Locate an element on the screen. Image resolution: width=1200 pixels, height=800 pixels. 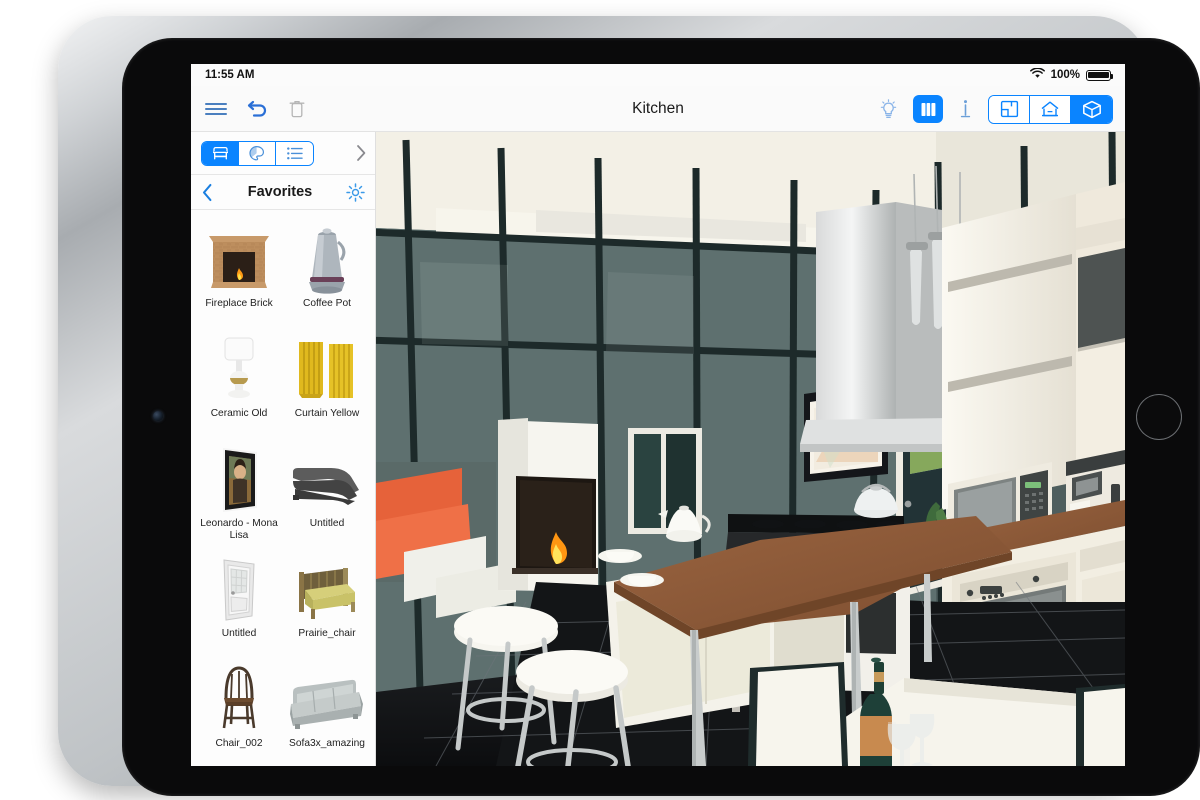
library-panel-header: Favorites is located at coordinates (283, 192).